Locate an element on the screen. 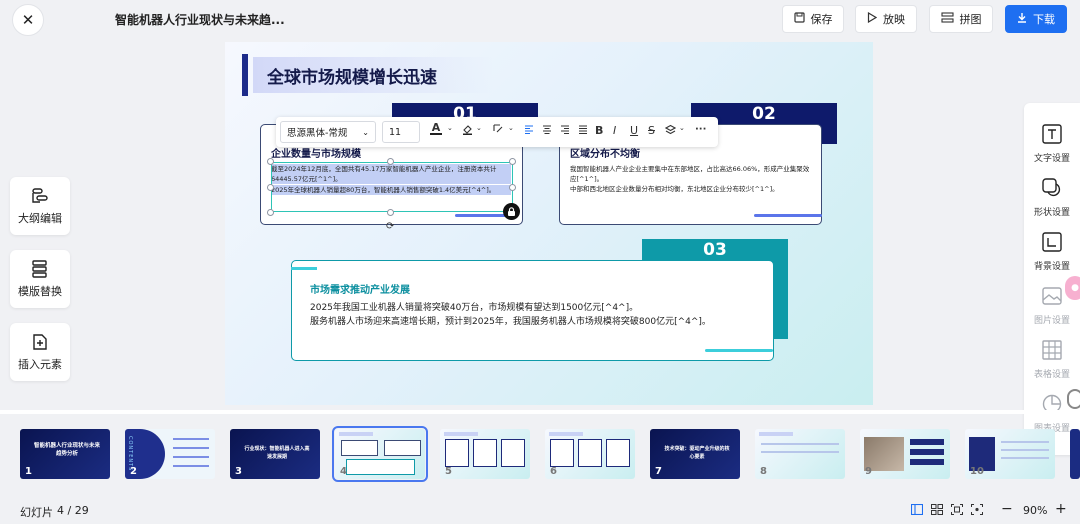 Image resolution: width=1080 pixels, height=524 pixels. template-replace-label: 模版替换 is located at coordinates (40, 291).